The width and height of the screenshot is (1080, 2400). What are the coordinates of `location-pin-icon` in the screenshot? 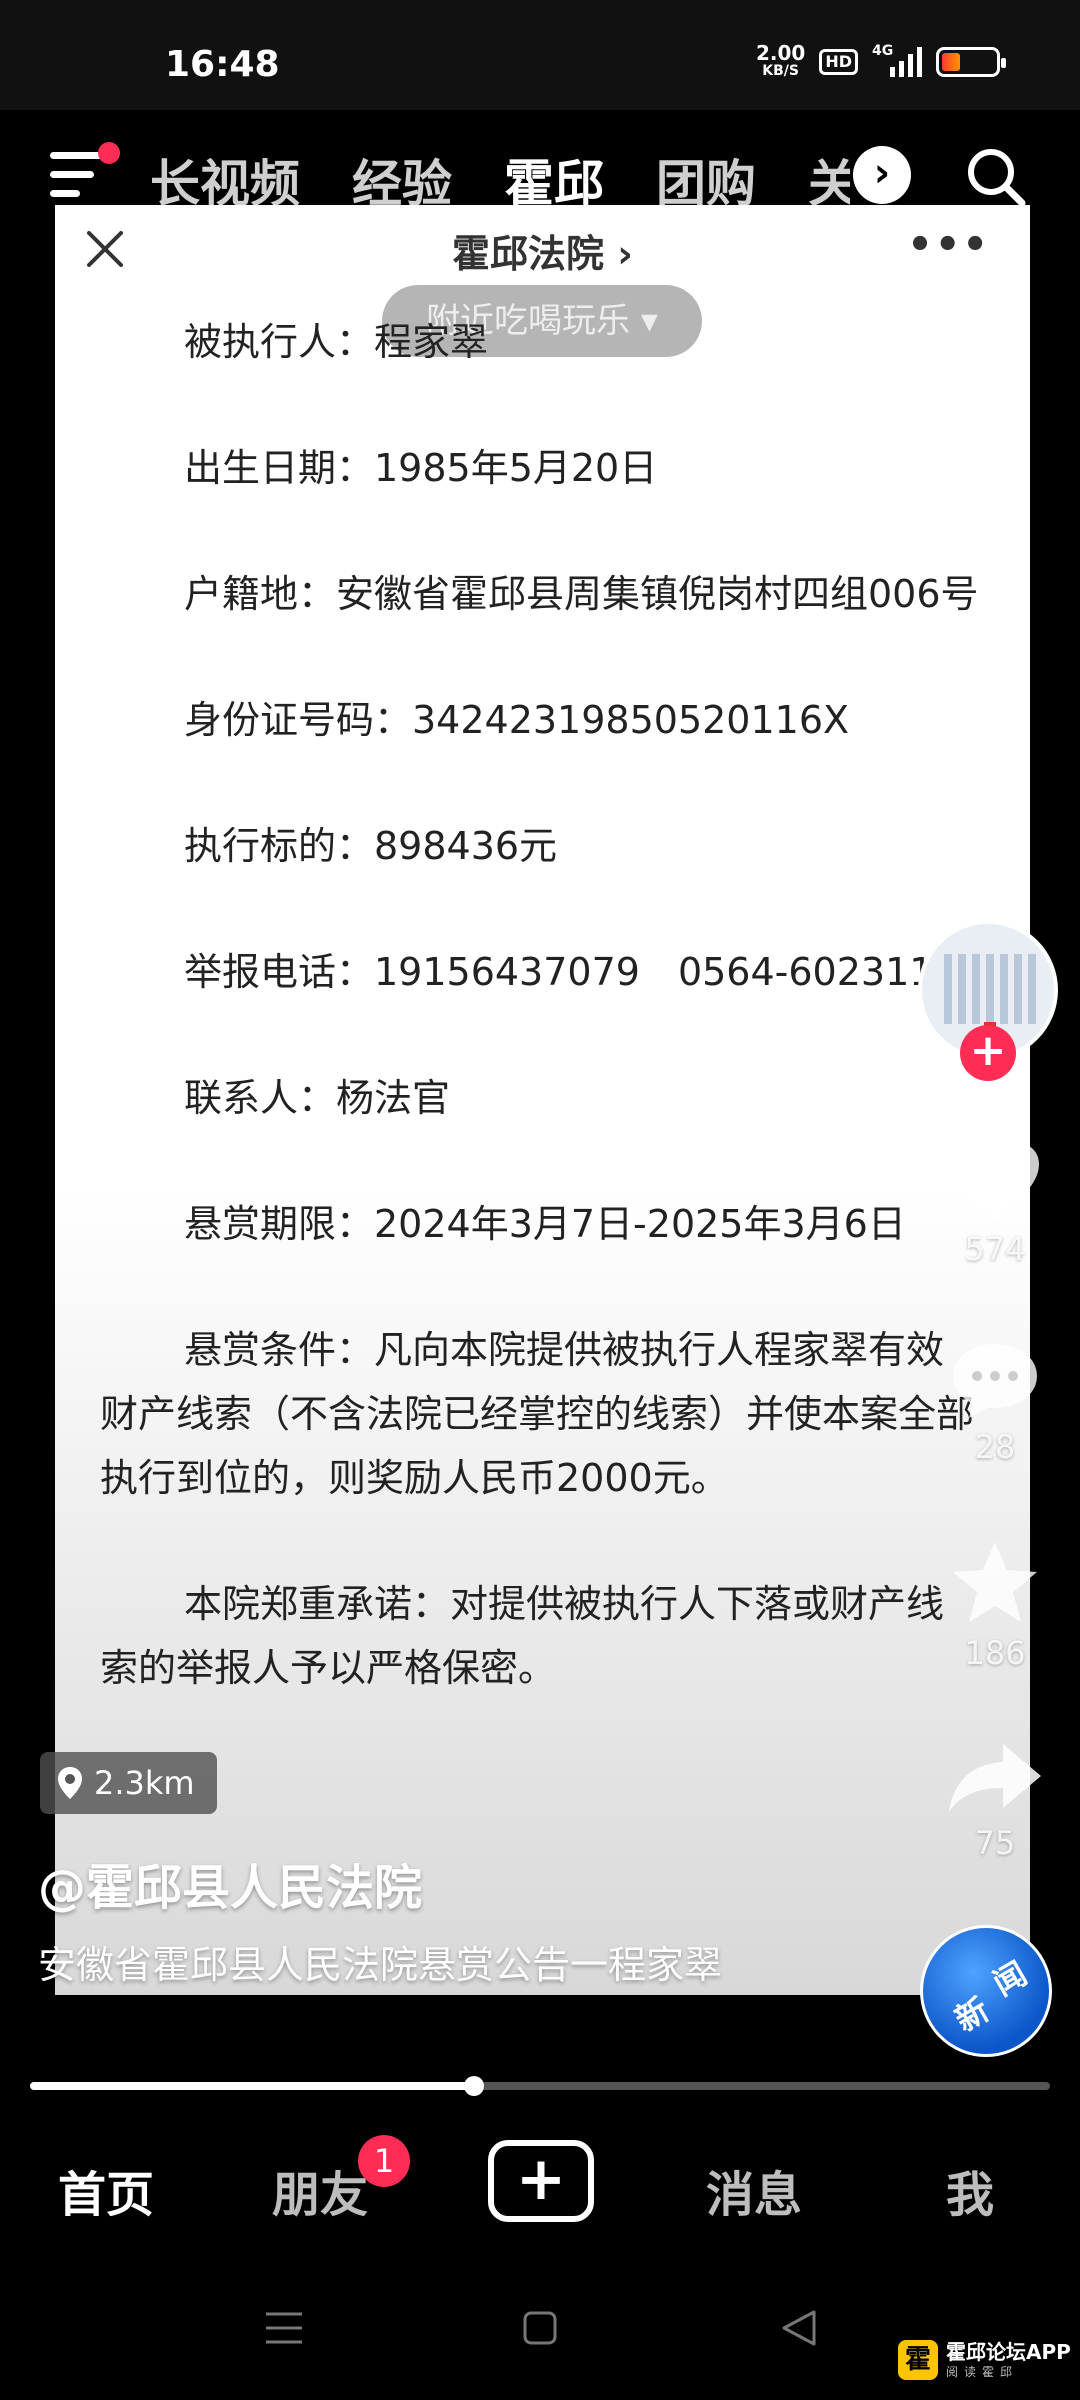 It's located at (70, 1783).